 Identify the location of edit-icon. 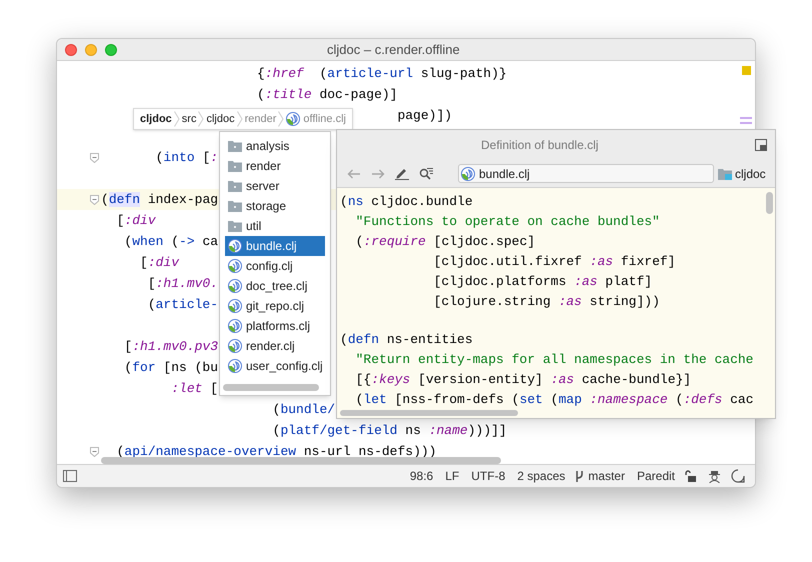
(402, 173).